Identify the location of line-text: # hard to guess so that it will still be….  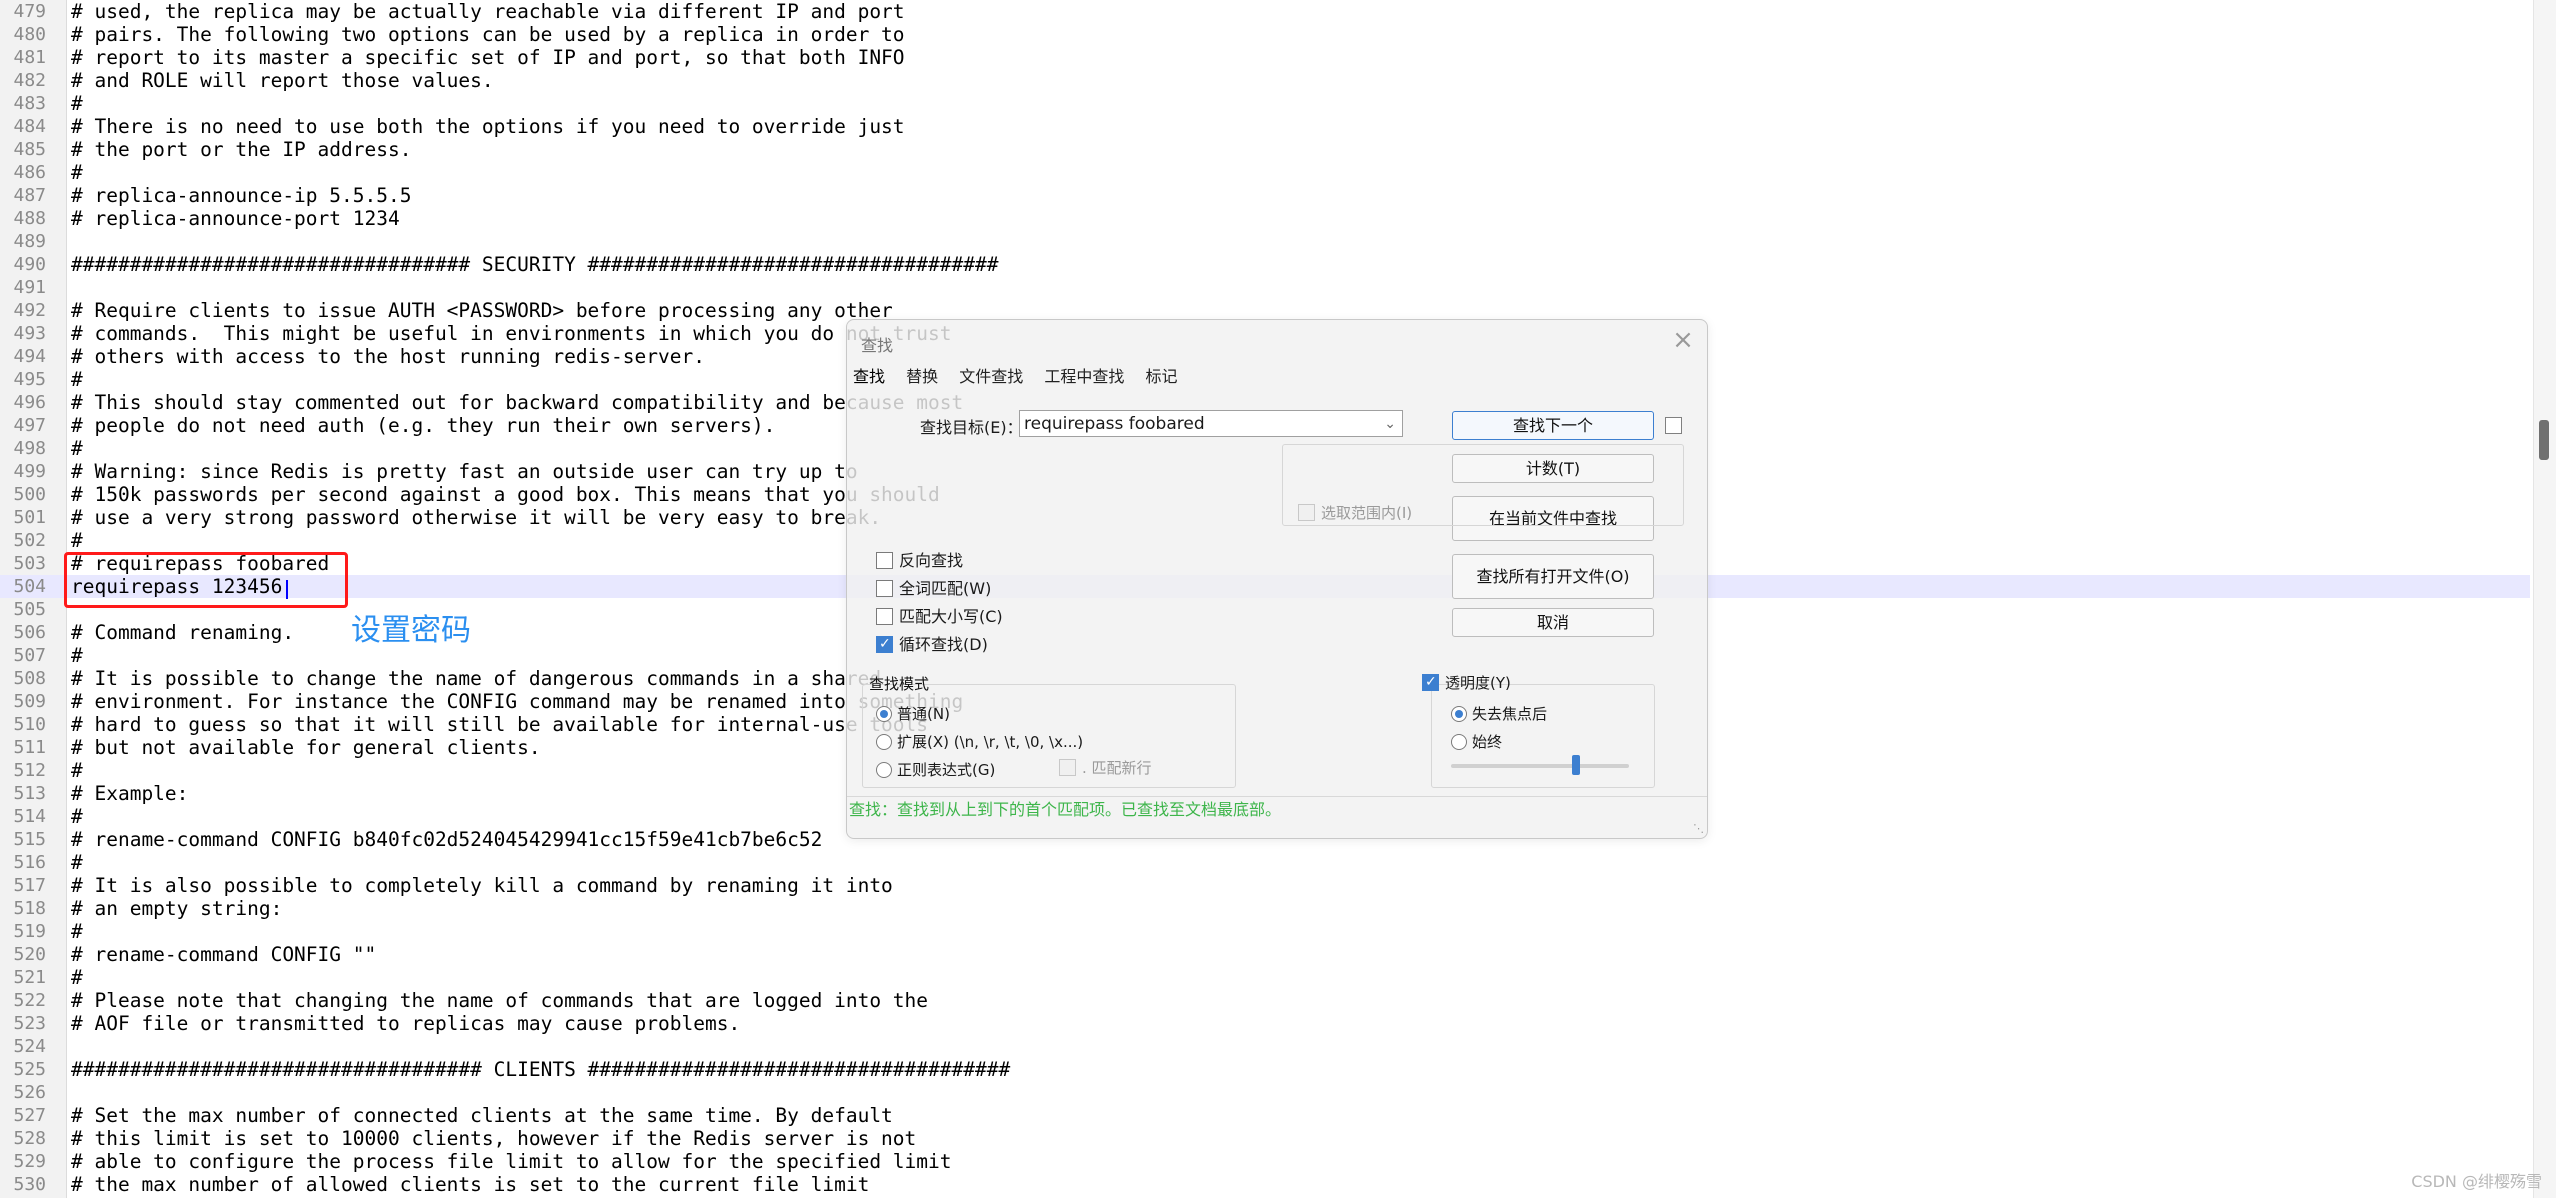
(499, 724).